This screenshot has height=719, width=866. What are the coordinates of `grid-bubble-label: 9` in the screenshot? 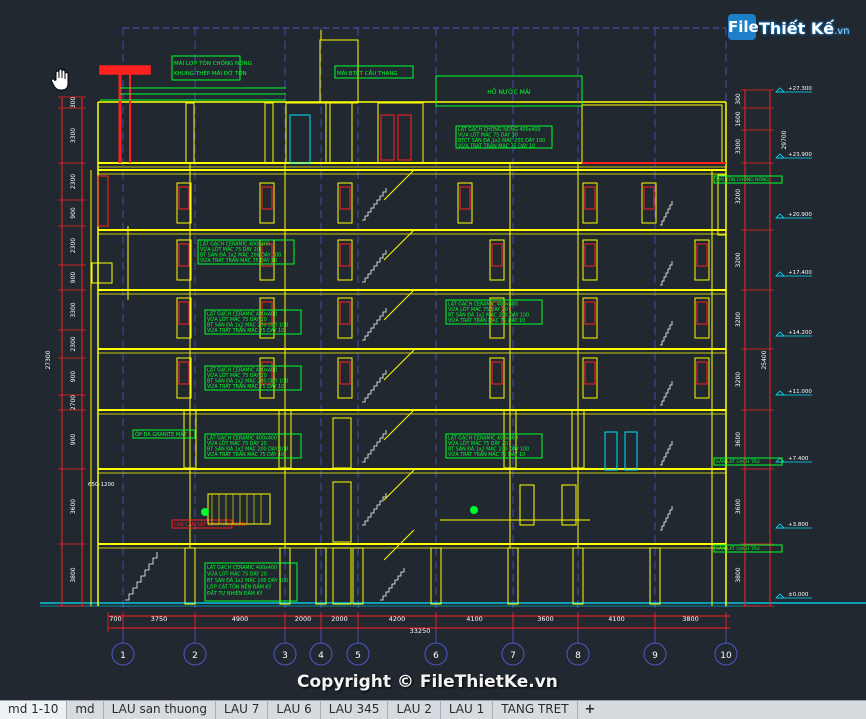 It's located at (655, 656).